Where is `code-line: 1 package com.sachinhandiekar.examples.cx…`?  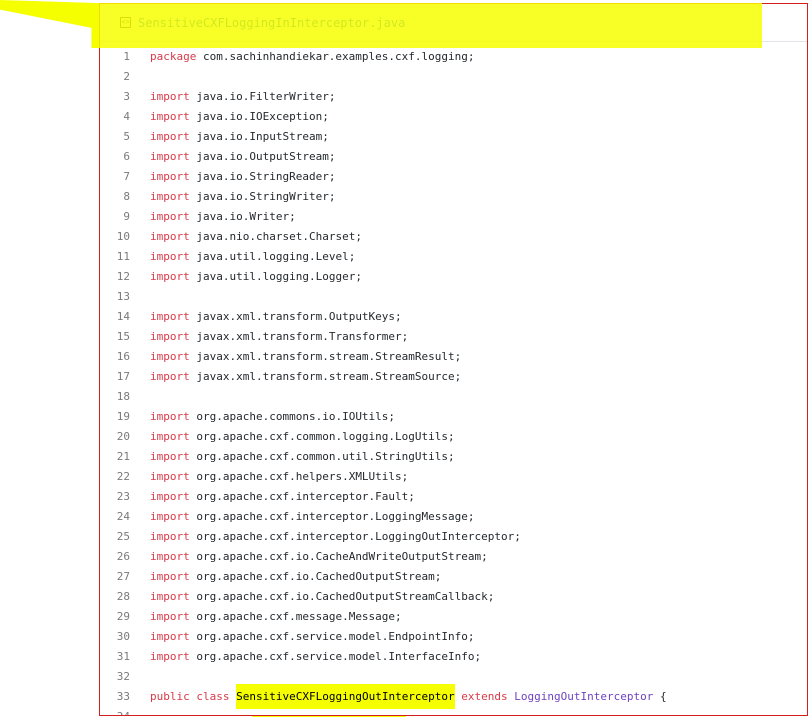
code-line: 1 package com.sachinhandiekar.examples.cx… is located at coordinates (453, 57).